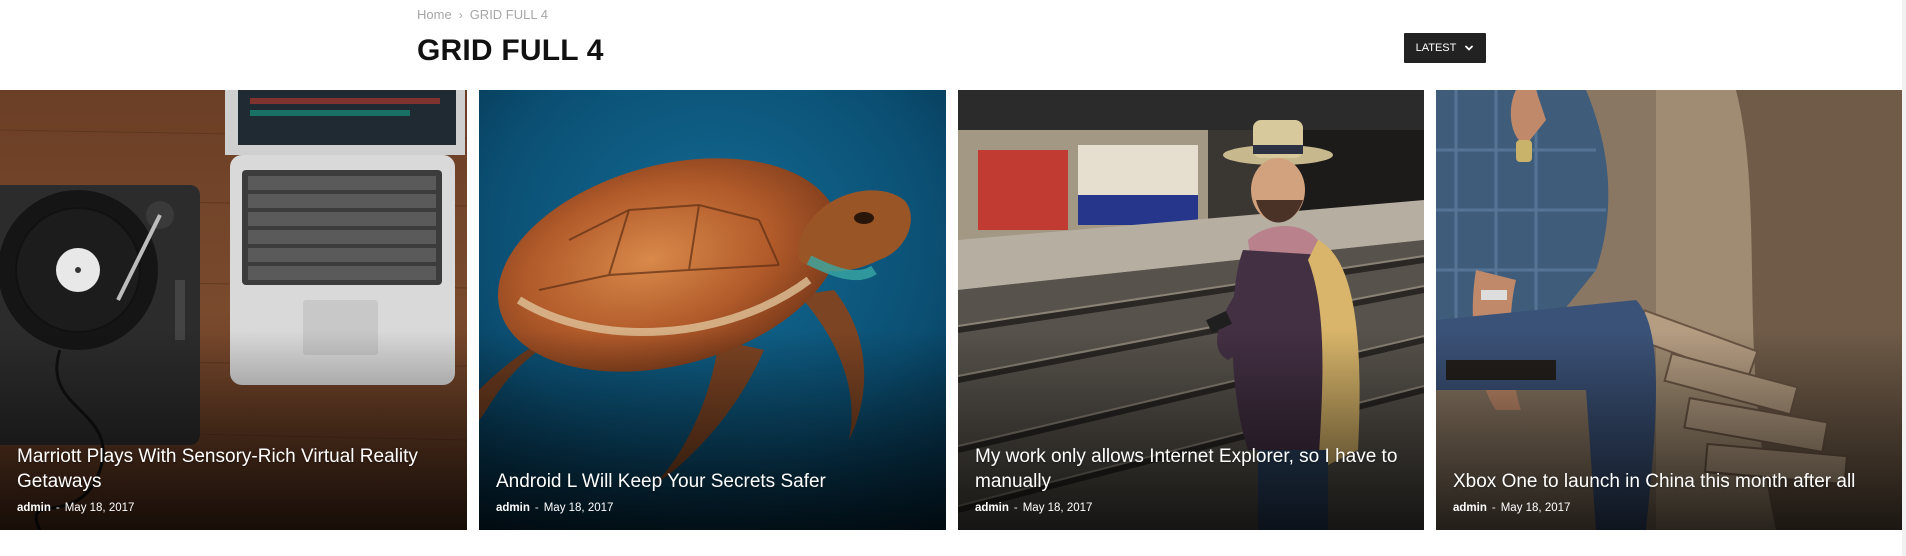 The width and height of the screenshot is (1906, 556). I want to click on breadcrumb-current: GRID FULL 4, so click(508, 14).